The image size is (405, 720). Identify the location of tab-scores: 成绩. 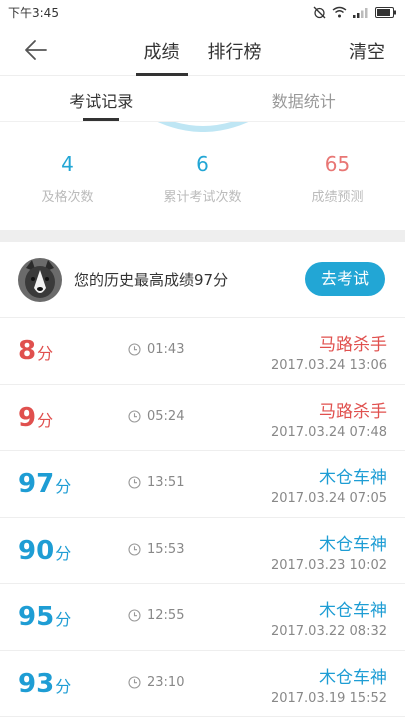
(161, 50).